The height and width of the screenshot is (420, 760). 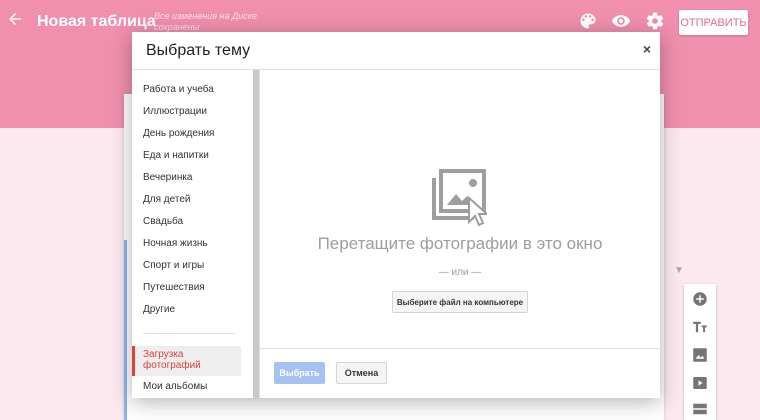 I want to click on page-title: Новая таблица, so click(x=96, y=22).